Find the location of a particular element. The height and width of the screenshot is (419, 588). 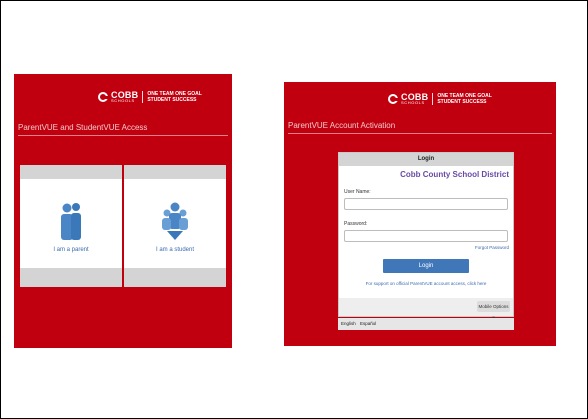

password-label: Password: is located at coordinates (356, 224).